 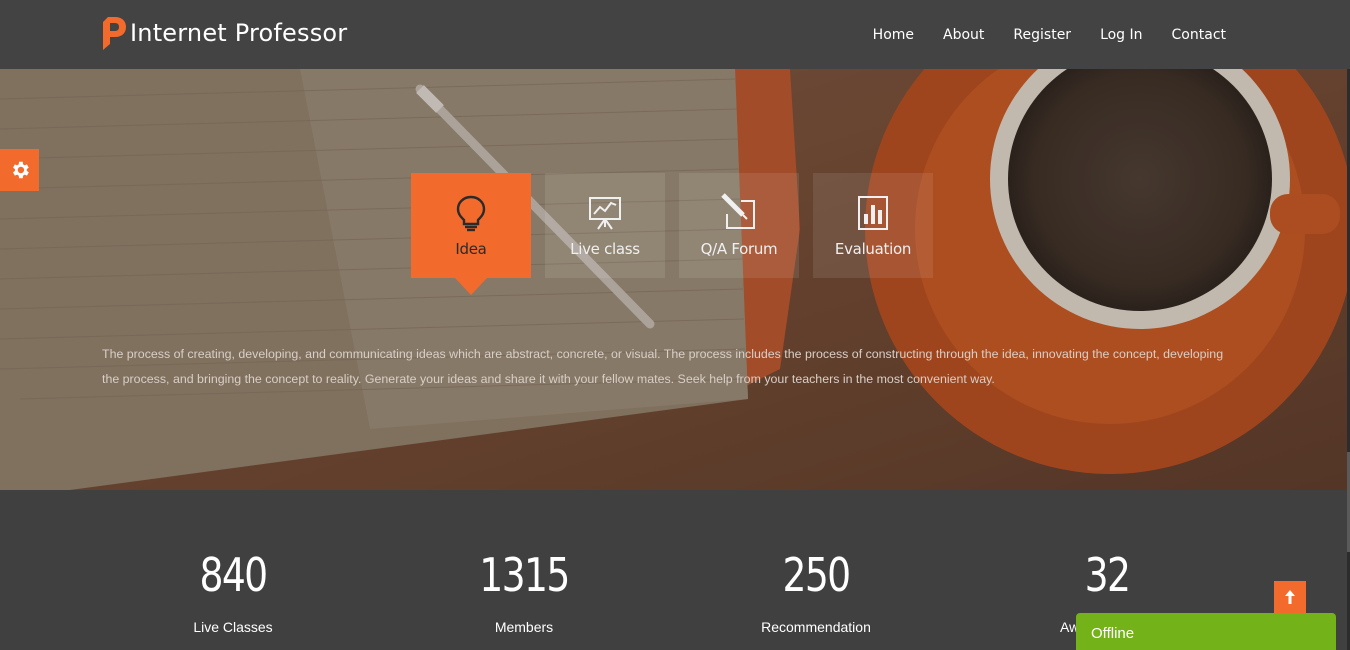 I want to click on settings-toggle, so click(x=19, y=170).